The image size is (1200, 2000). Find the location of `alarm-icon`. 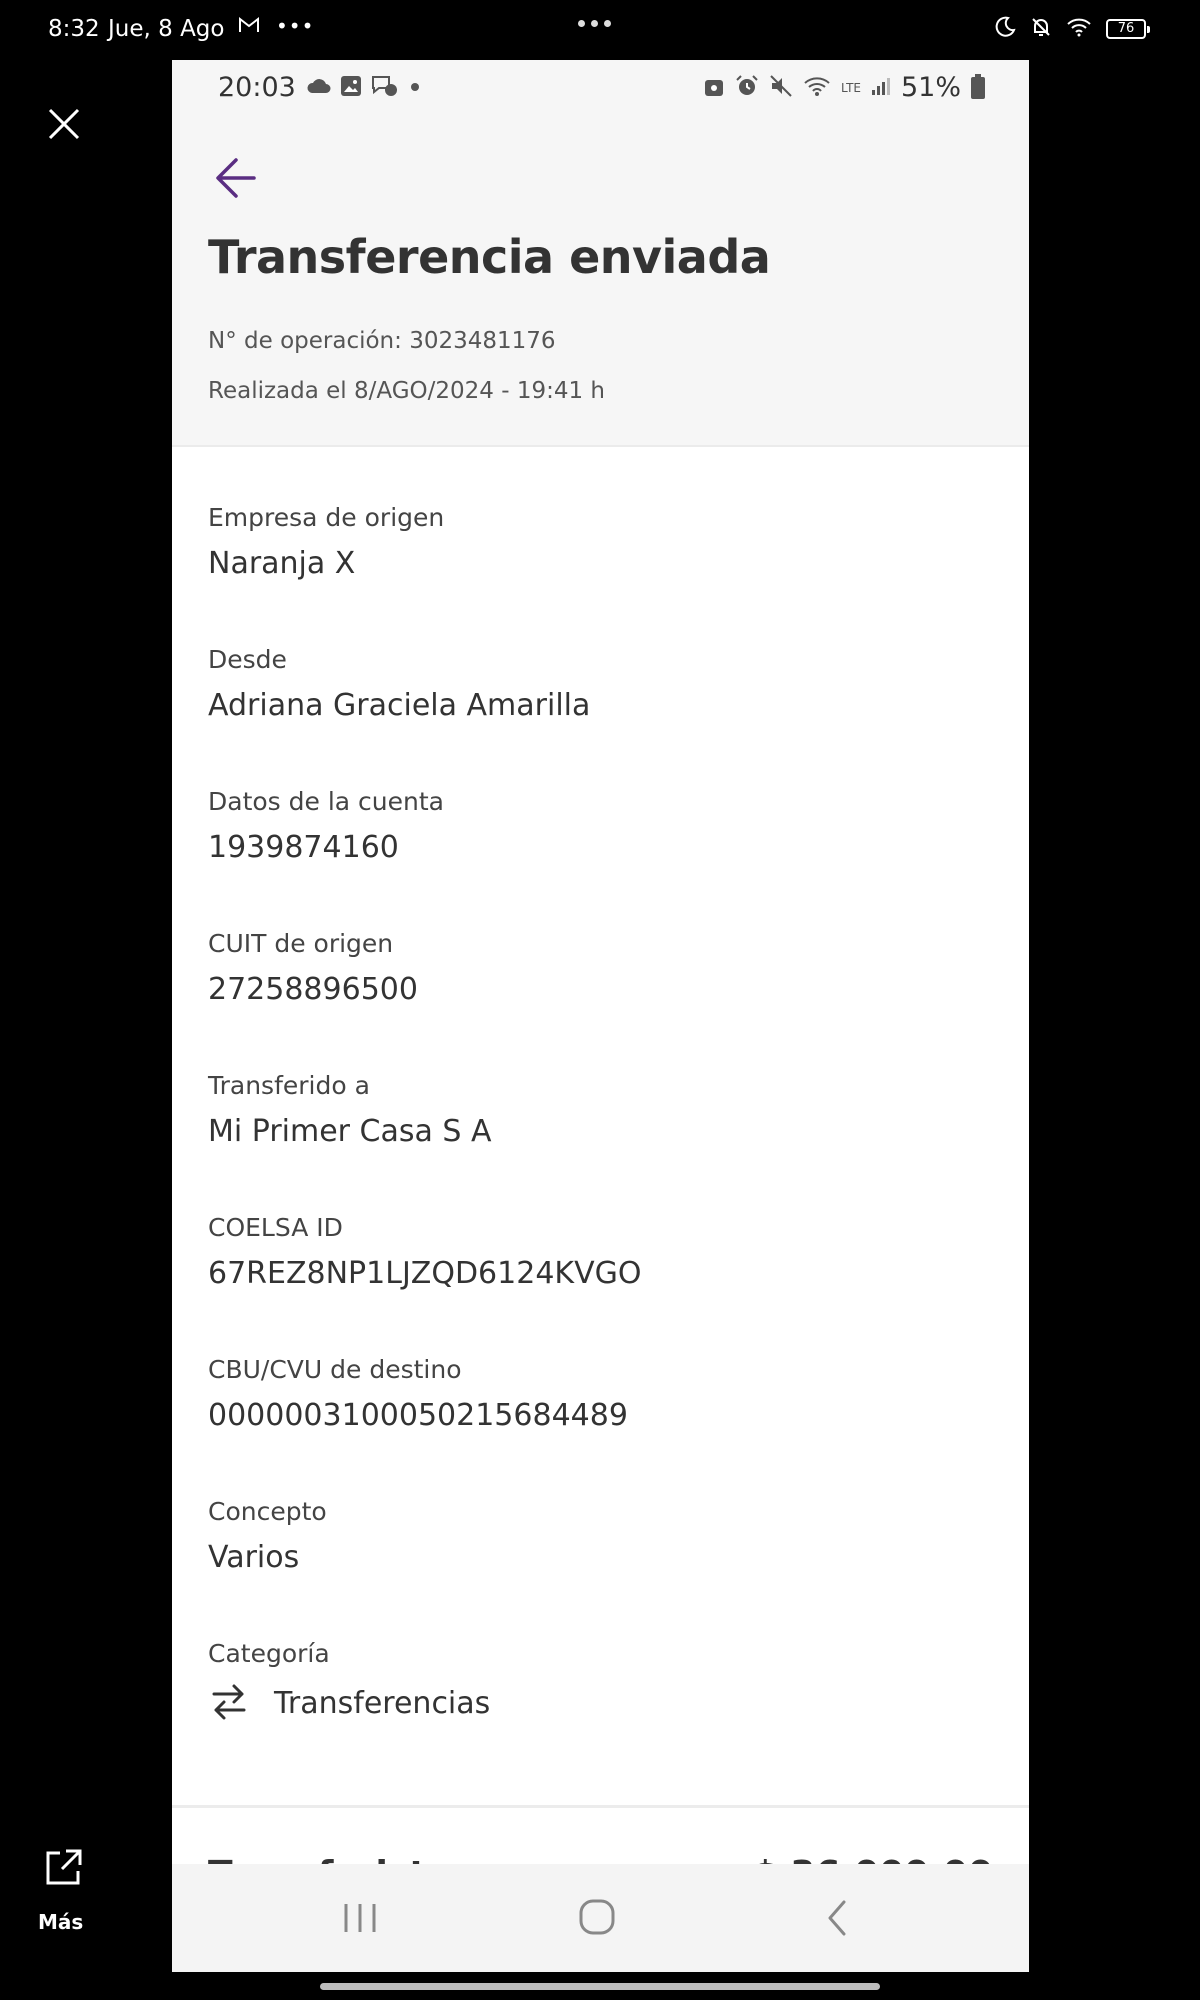

alarm-icon is located at coordinates (747, 88).